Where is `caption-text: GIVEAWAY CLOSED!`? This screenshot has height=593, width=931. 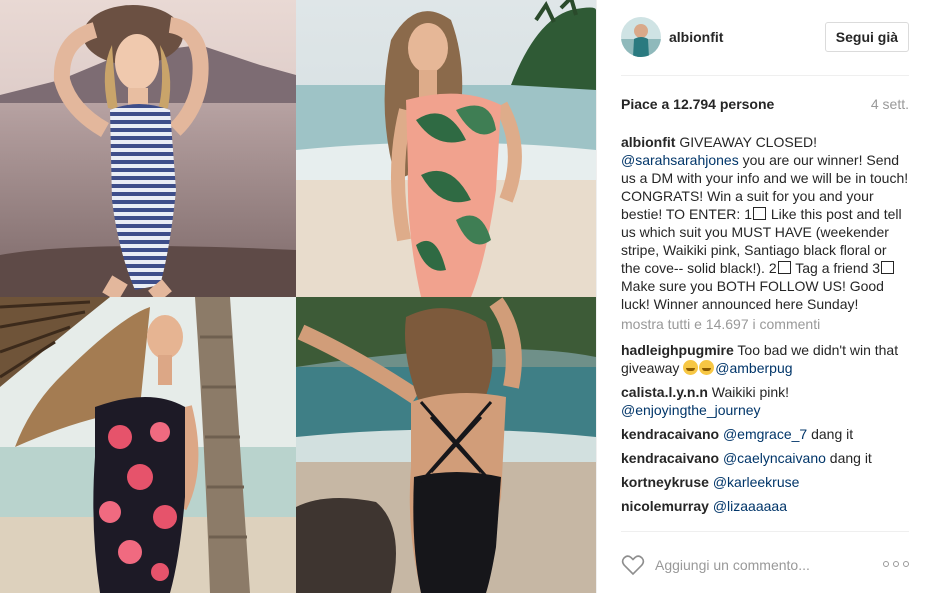 caption-text: GIVEAWAY CLOSED! is located at coordinates (746, 142).